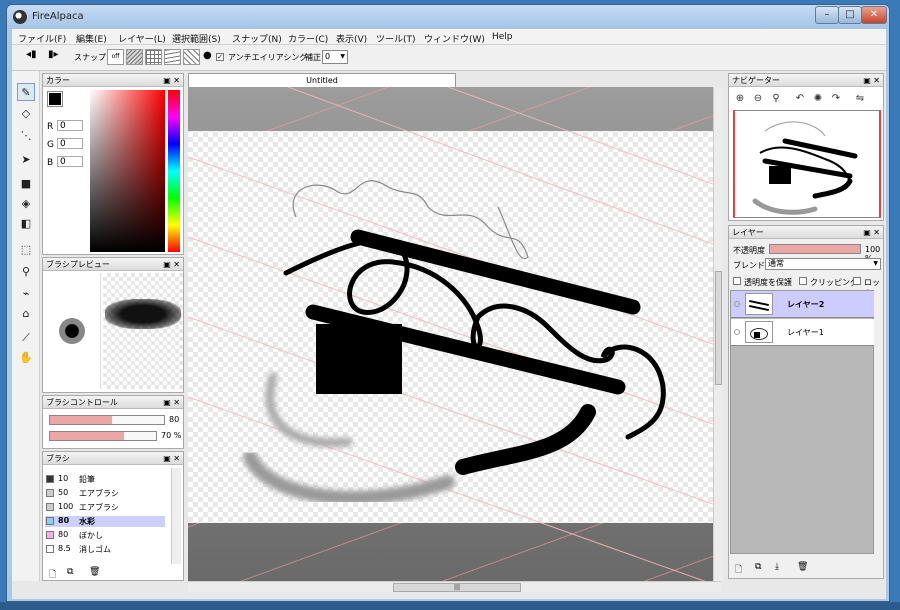 This screenshot has width=900, height=610. I want to click on navigator-panel: ナビゲーター ▣ ✕ ⊕ ⊖ ⚲ ↶ ✺ ↷ ⇋, so click(806, 147).